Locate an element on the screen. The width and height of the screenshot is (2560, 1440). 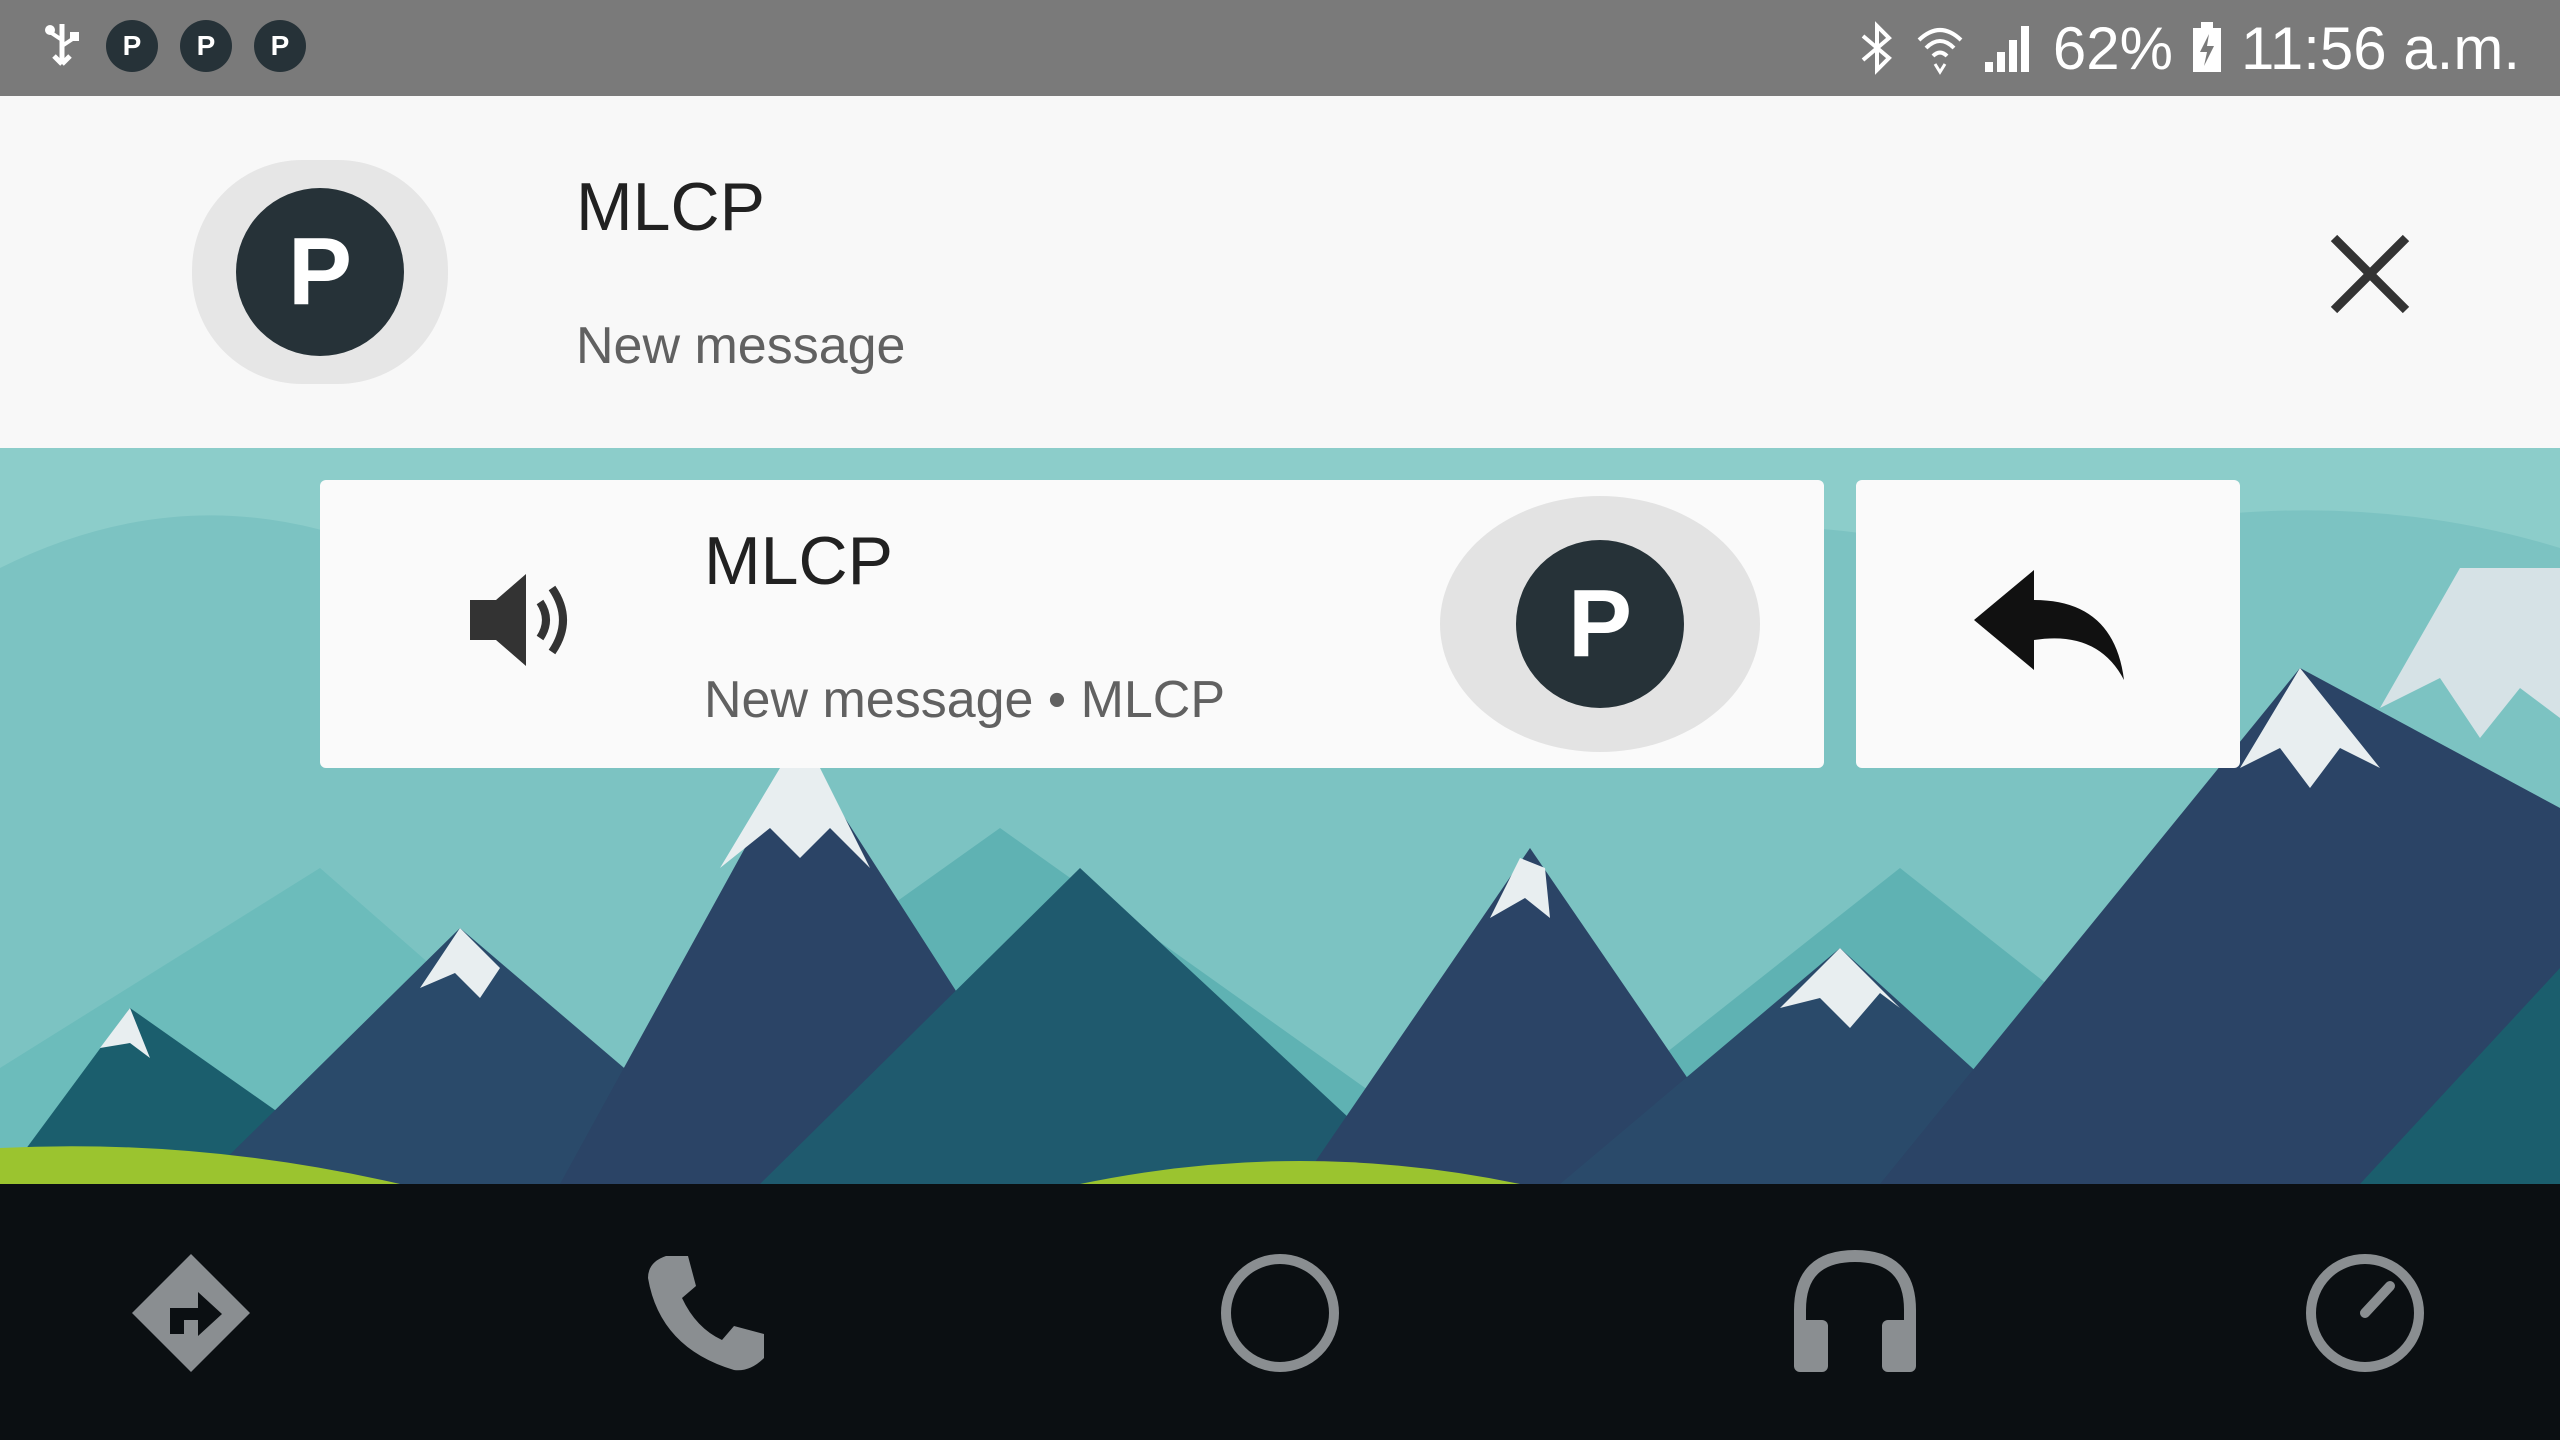
phone-icon is located at coordinates (705, 1313).